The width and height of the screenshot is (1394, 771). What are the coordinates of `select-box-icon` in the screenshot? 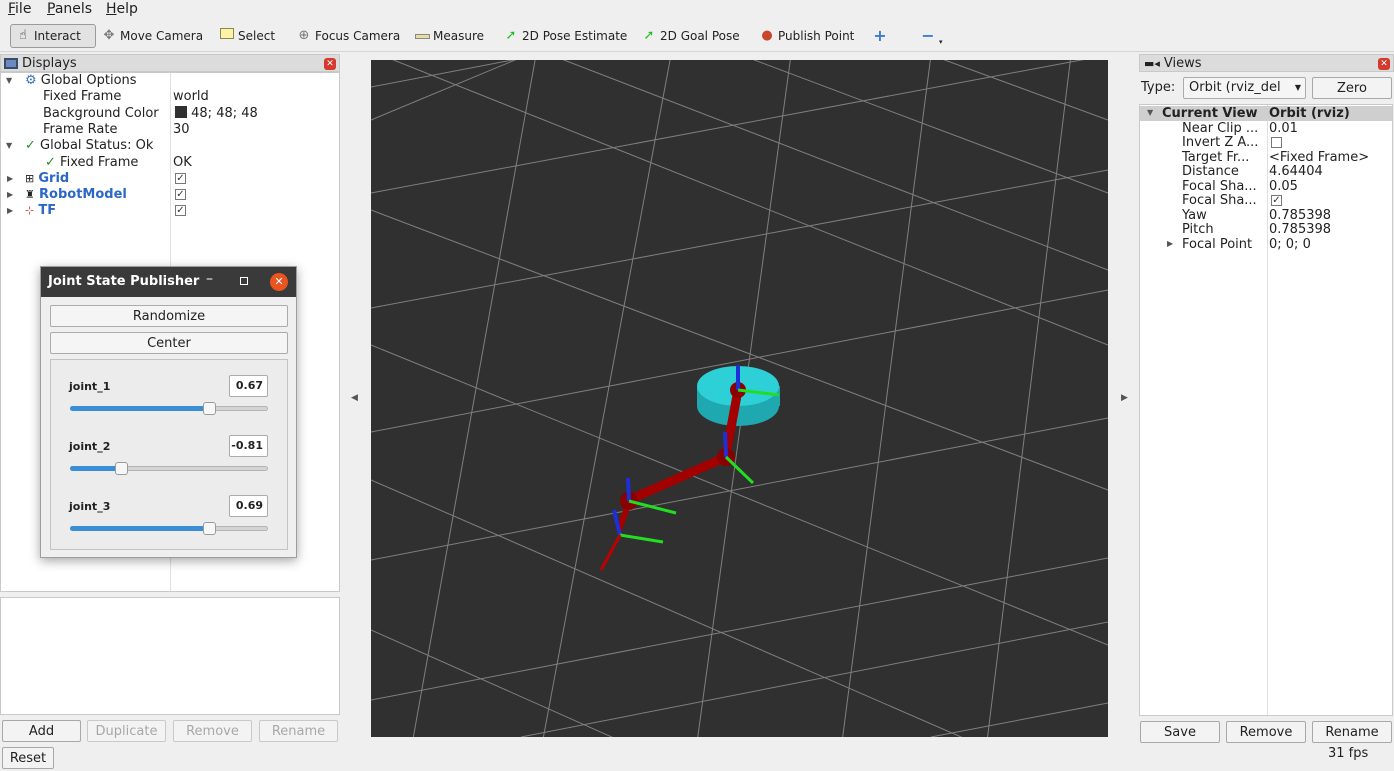 It's located at (227, 36).